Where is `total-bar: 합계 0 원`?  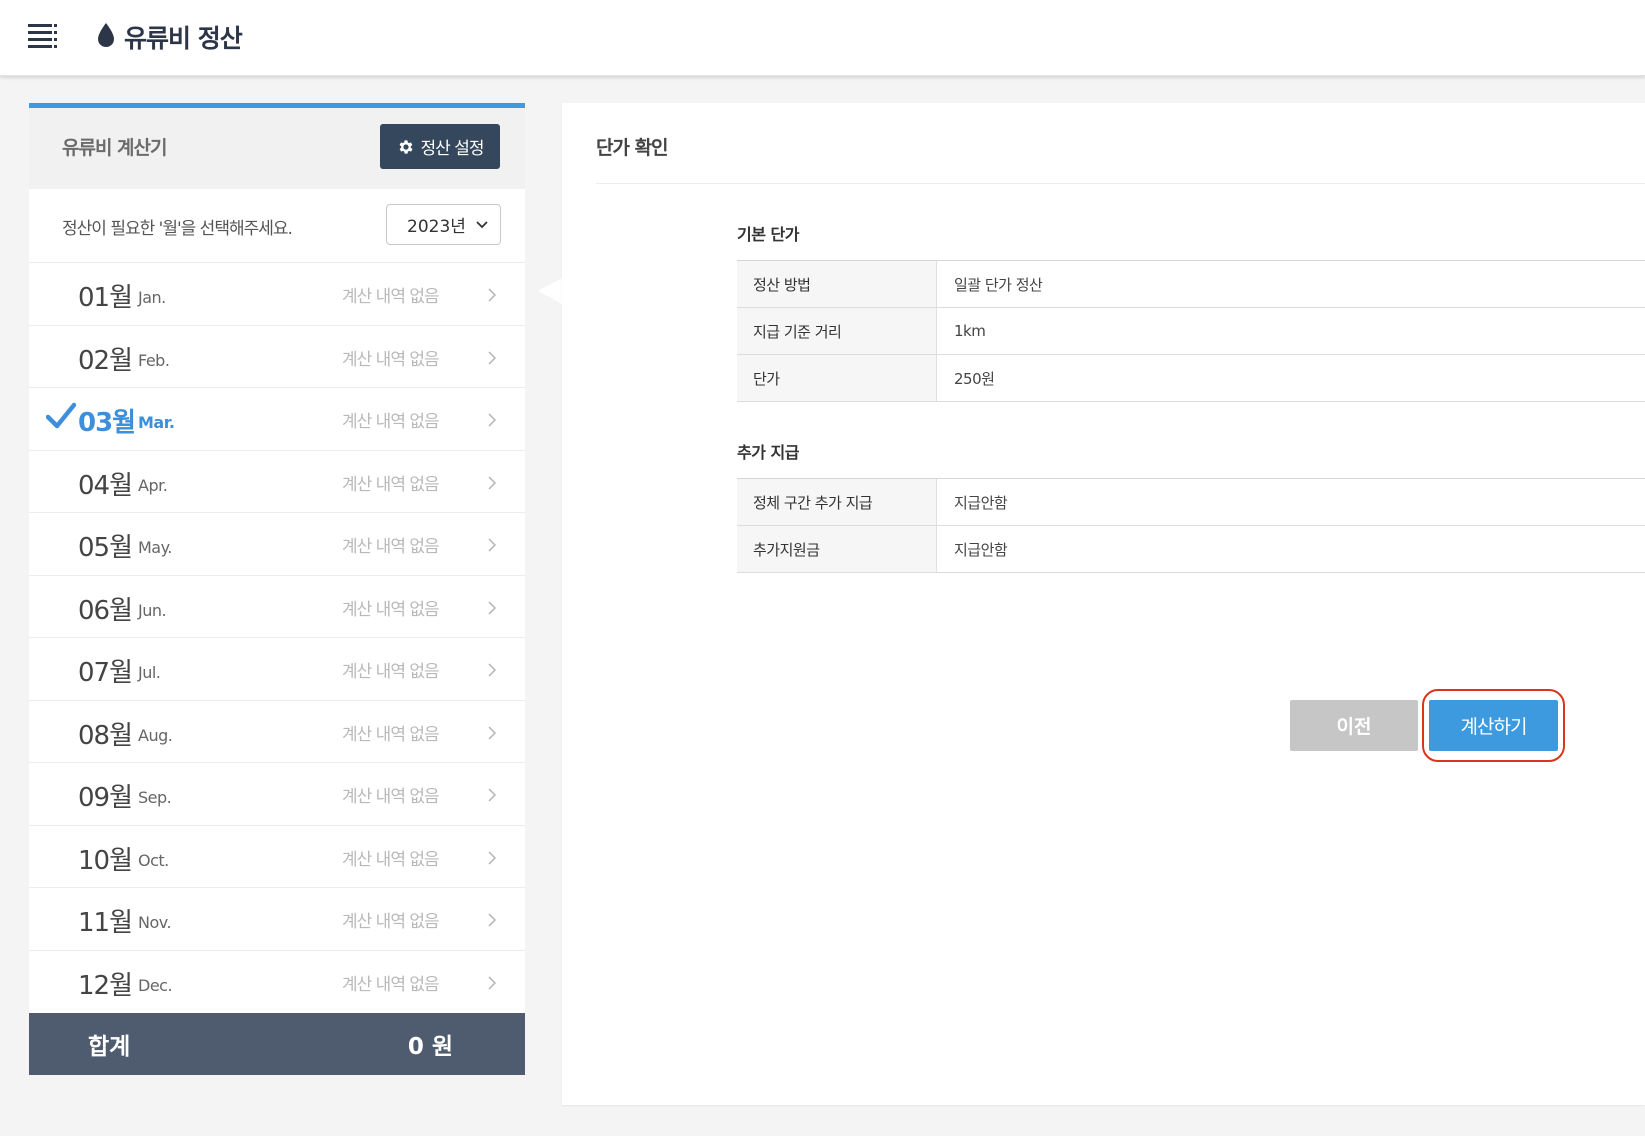
total-bar: 합계 0 원 is located at coordinates (277, 1044).